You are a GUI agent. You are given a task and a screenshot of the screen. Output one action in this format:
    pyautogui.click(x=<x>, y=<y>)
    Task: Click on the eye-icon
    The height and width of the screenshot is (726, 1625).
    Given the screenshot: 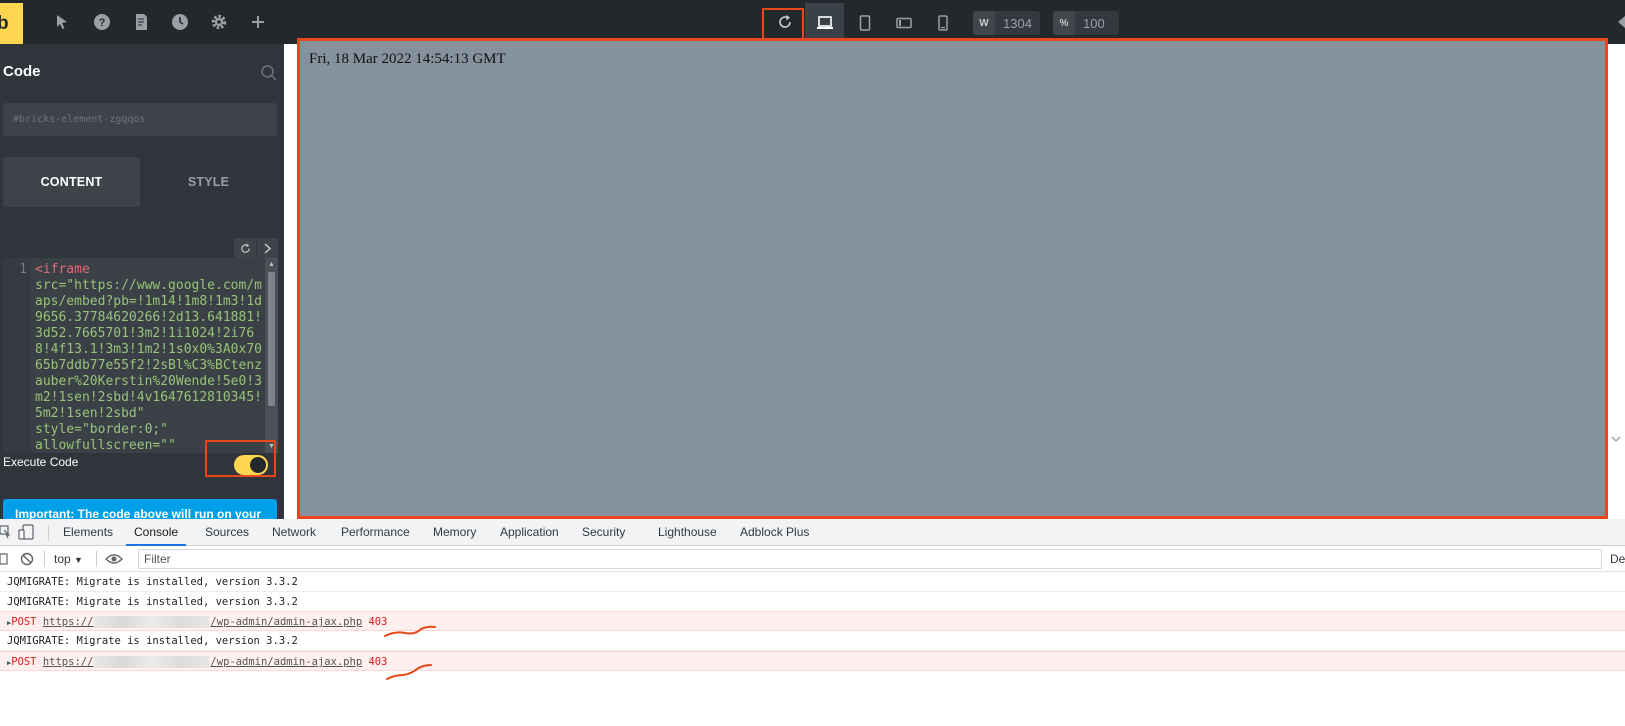 What is the action you would take?
    pyautogui.click(x=114, y=559)
    